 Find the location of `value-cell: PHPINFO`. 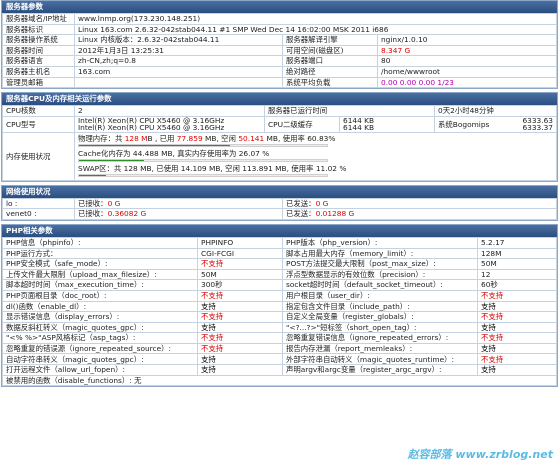

value-cell: PHPINFO is located at coordinates (240, 242).